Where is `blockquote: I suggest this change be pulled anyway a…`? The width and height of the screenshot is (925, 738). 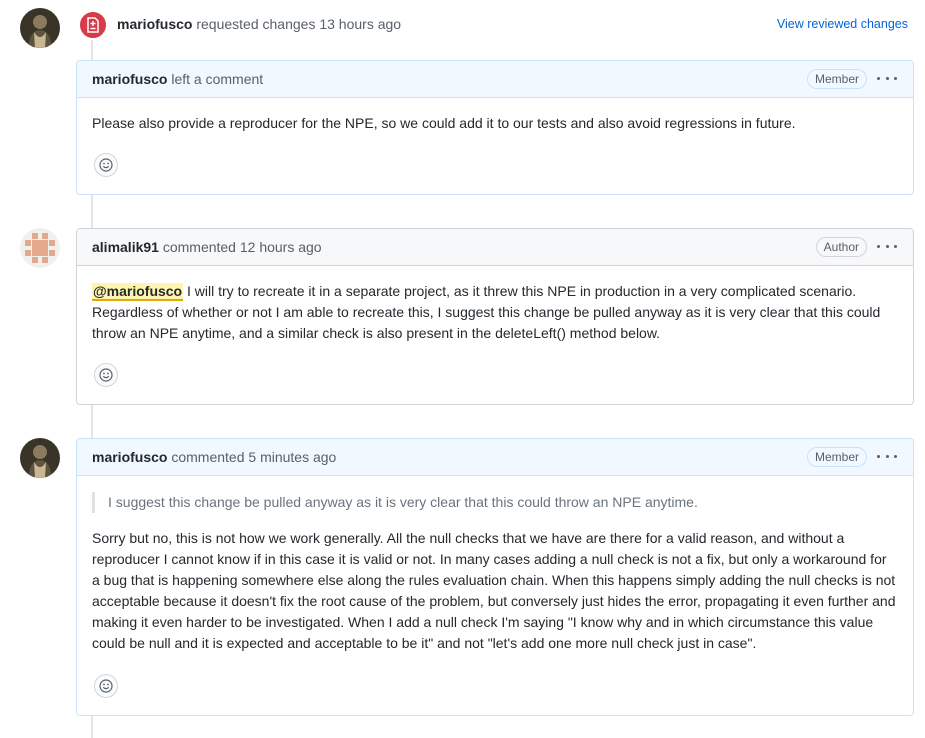
blockquote: I suggest this change be pulled anyway a… is located at coordinates (495, 502).